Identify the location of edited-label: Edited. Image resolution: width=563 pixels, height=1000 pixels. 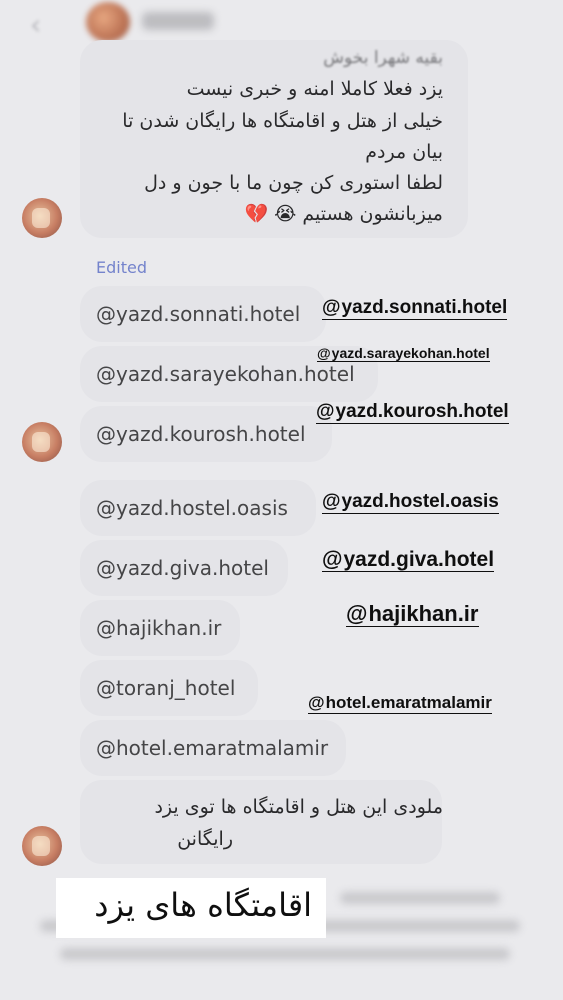
(121, 267).